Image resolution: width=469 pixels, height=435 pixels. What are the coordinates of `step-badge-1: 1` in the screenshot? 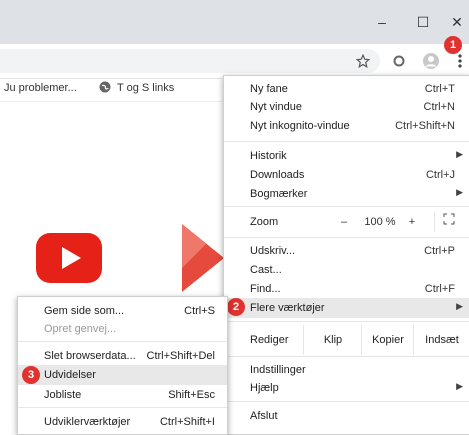 It's located at (453, 45).